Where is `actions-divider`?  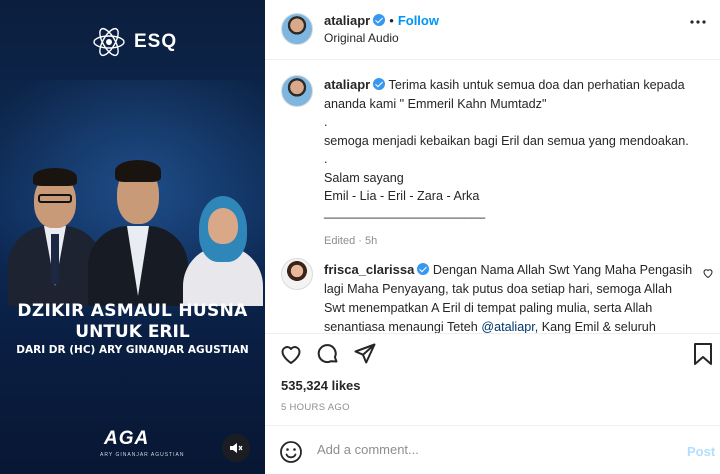 actions-divider is located at coordinates (492, 333).